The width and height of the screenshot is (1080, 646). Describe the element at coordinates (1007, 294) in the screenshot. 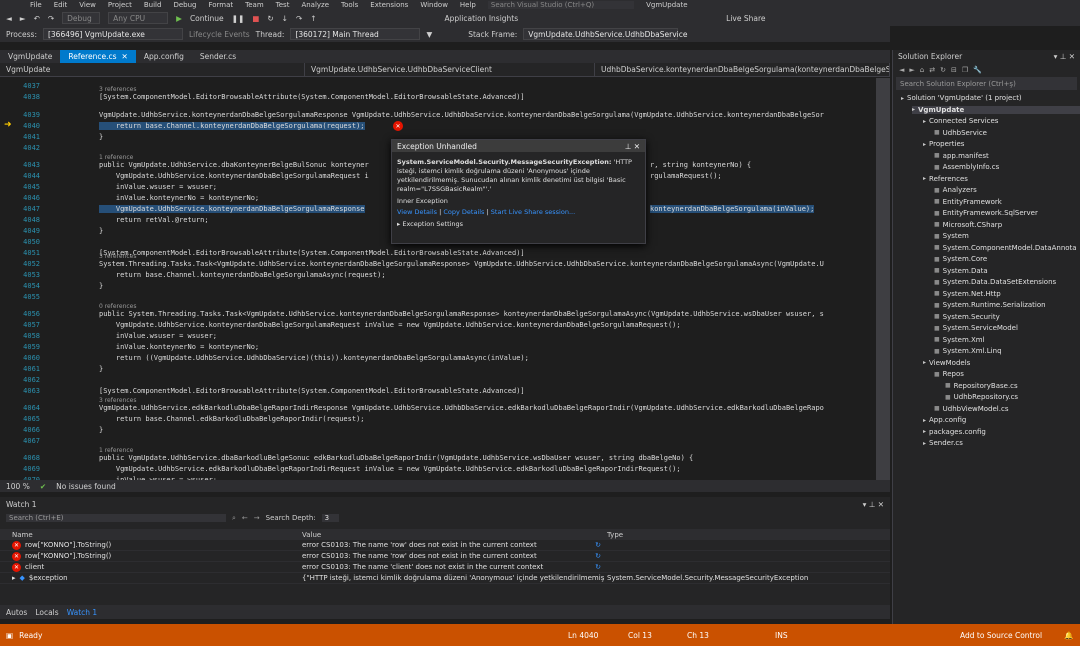

I see `tree-node: ■ System.Net.Http` at that location.